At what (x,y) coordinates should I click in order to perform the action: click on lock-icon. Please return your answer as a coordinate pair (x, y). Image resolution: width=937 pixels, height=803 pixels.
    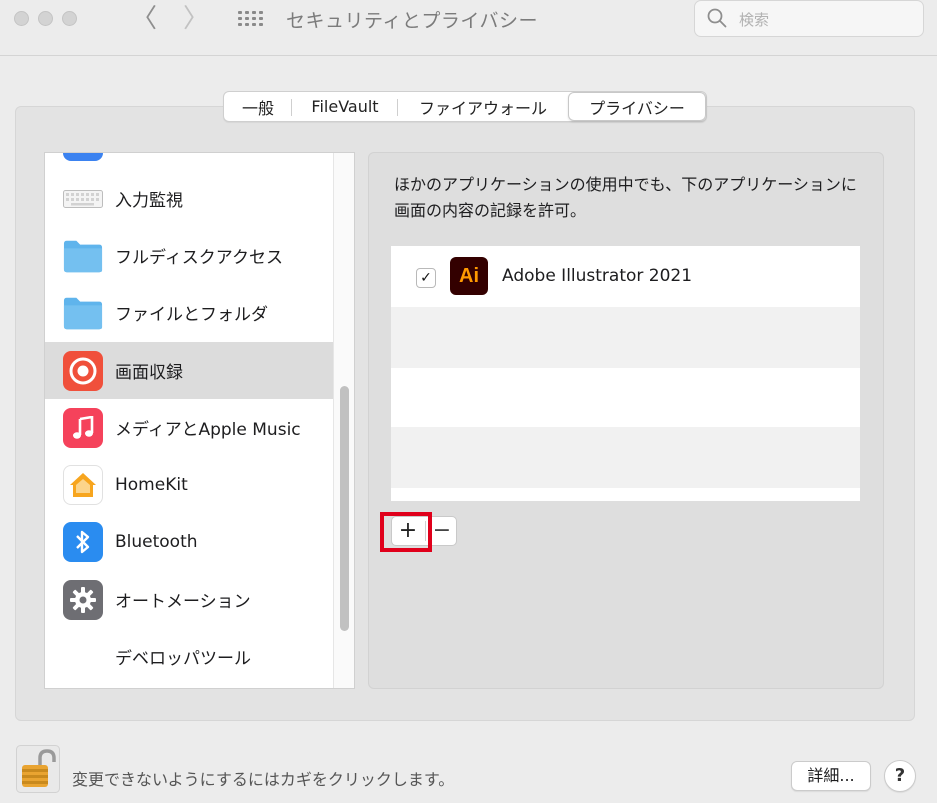
    Looking at the image, I should click on (38, 769).